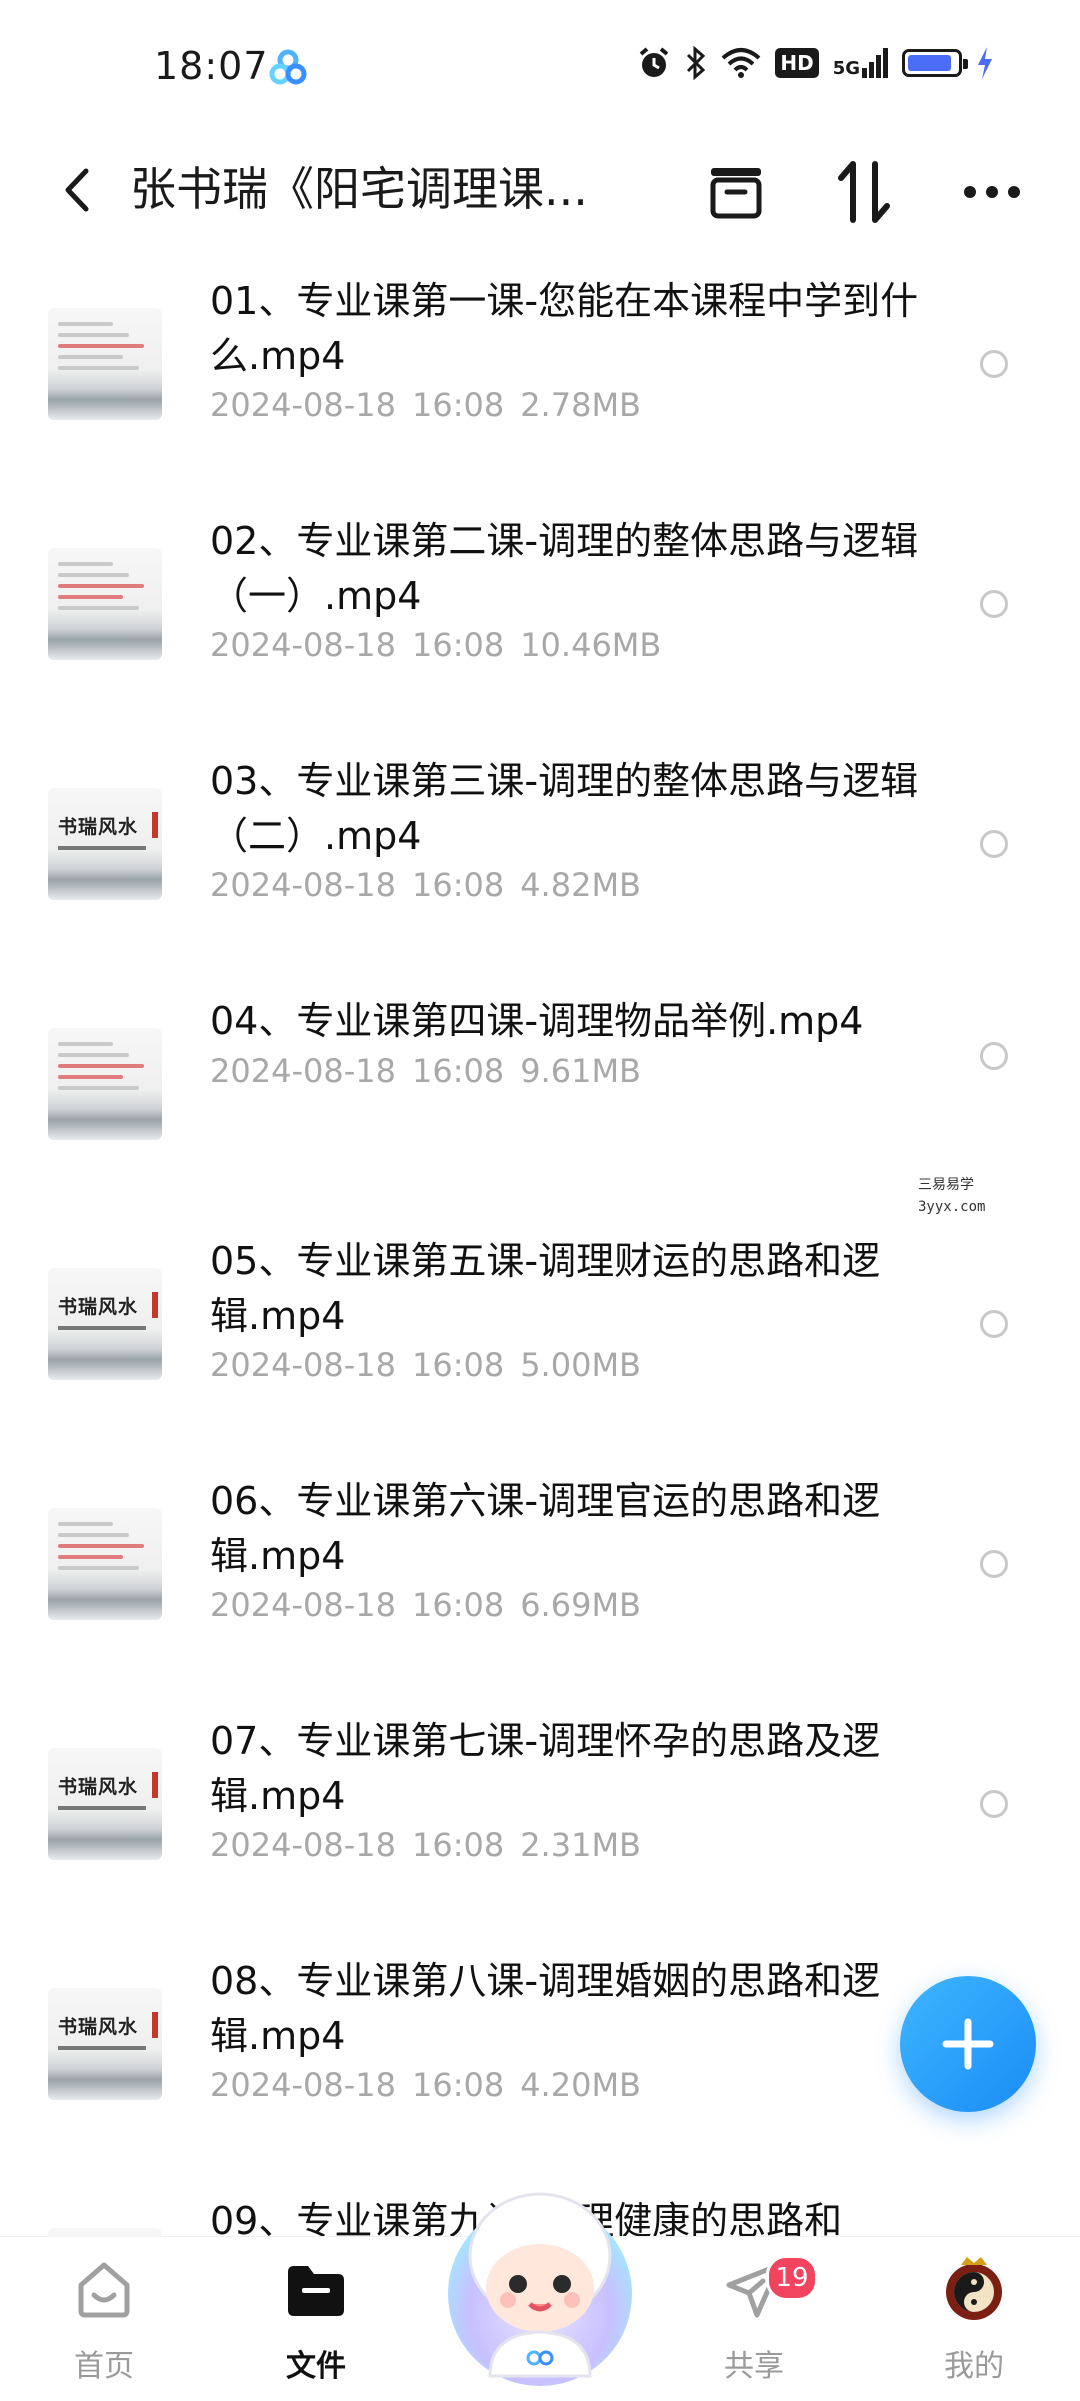  Describe the element at coordinates (580, 885) in the screenshot. I see `file-size: 4.82MB` at that location.